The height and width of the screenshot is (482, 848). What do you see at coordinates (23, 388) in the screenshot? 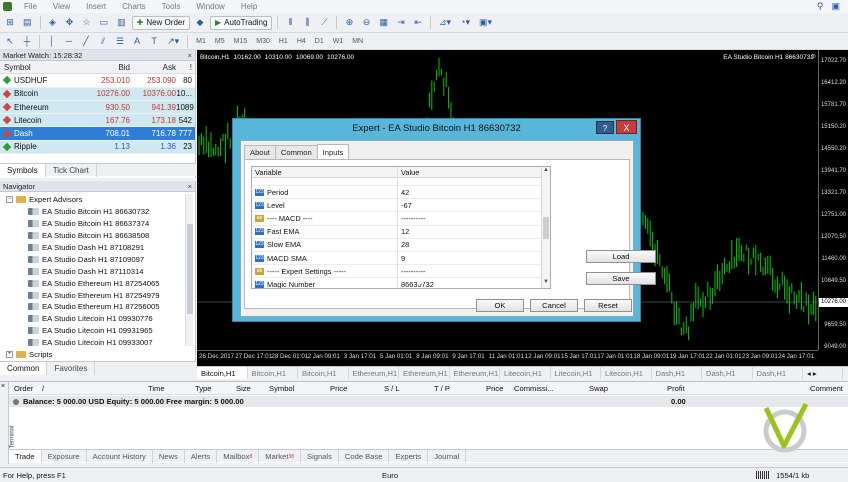
I see `col-order: Order` at bounding box center [23, 388].